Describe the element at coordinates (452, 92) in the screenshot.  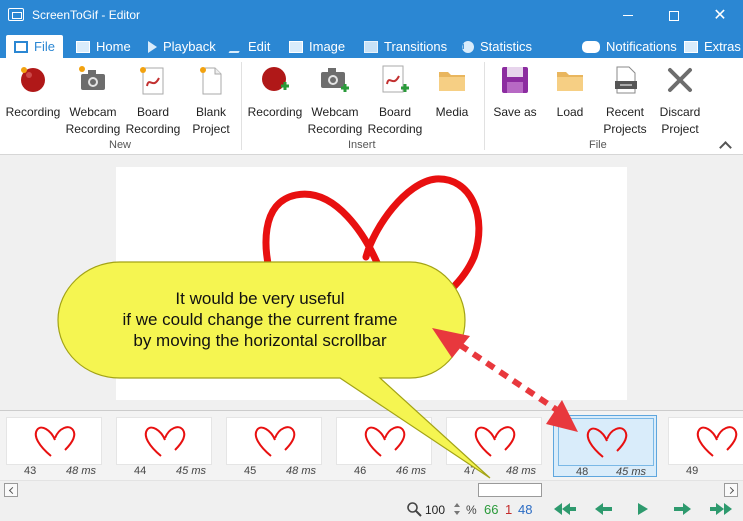
I see `insert-media-button: Media` at that location.